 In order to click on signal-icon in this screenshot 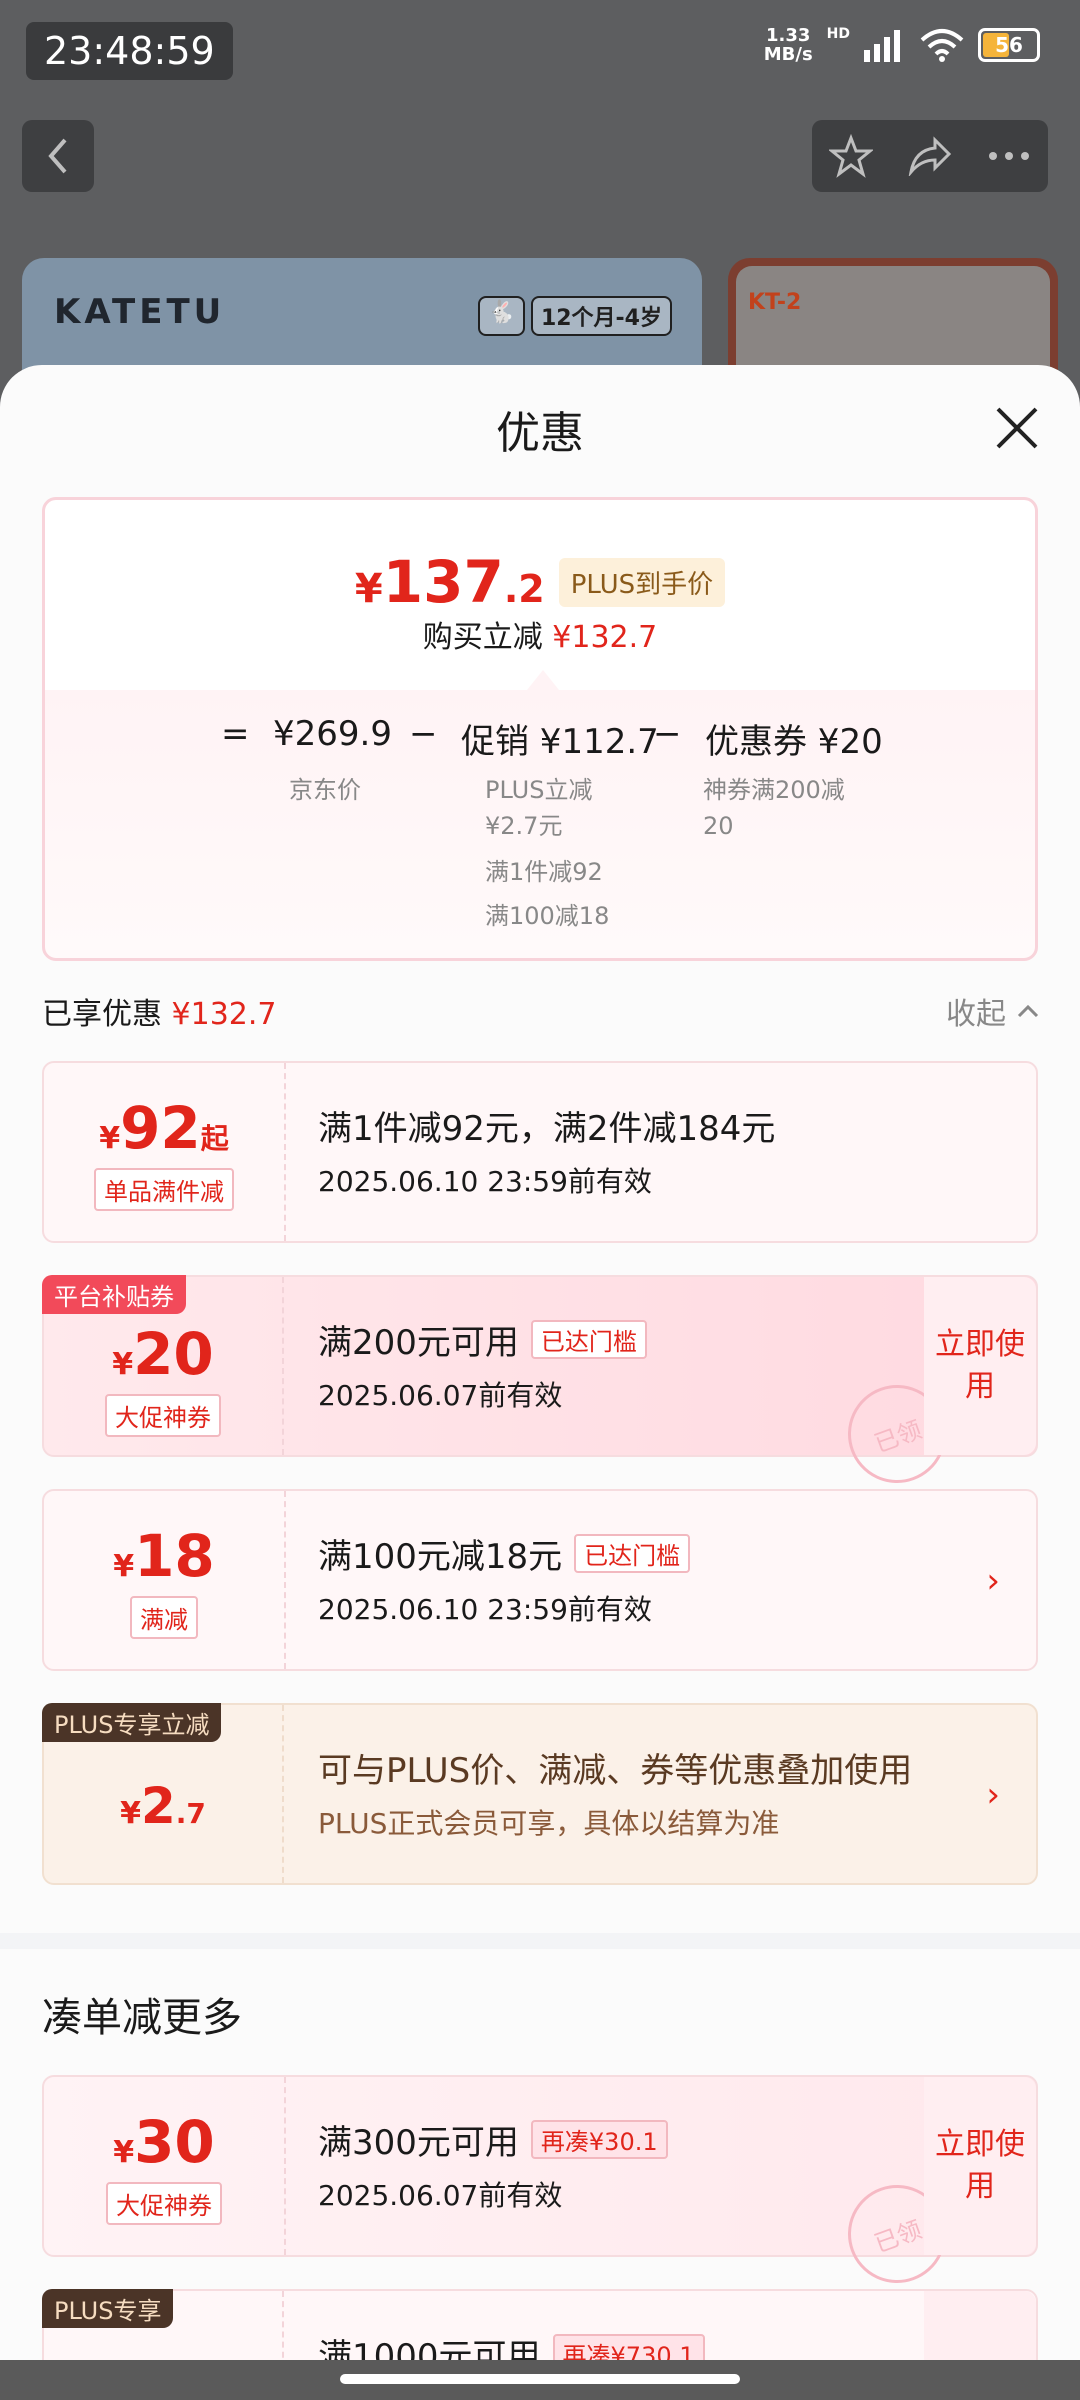, I will do `click(882, 46)`.